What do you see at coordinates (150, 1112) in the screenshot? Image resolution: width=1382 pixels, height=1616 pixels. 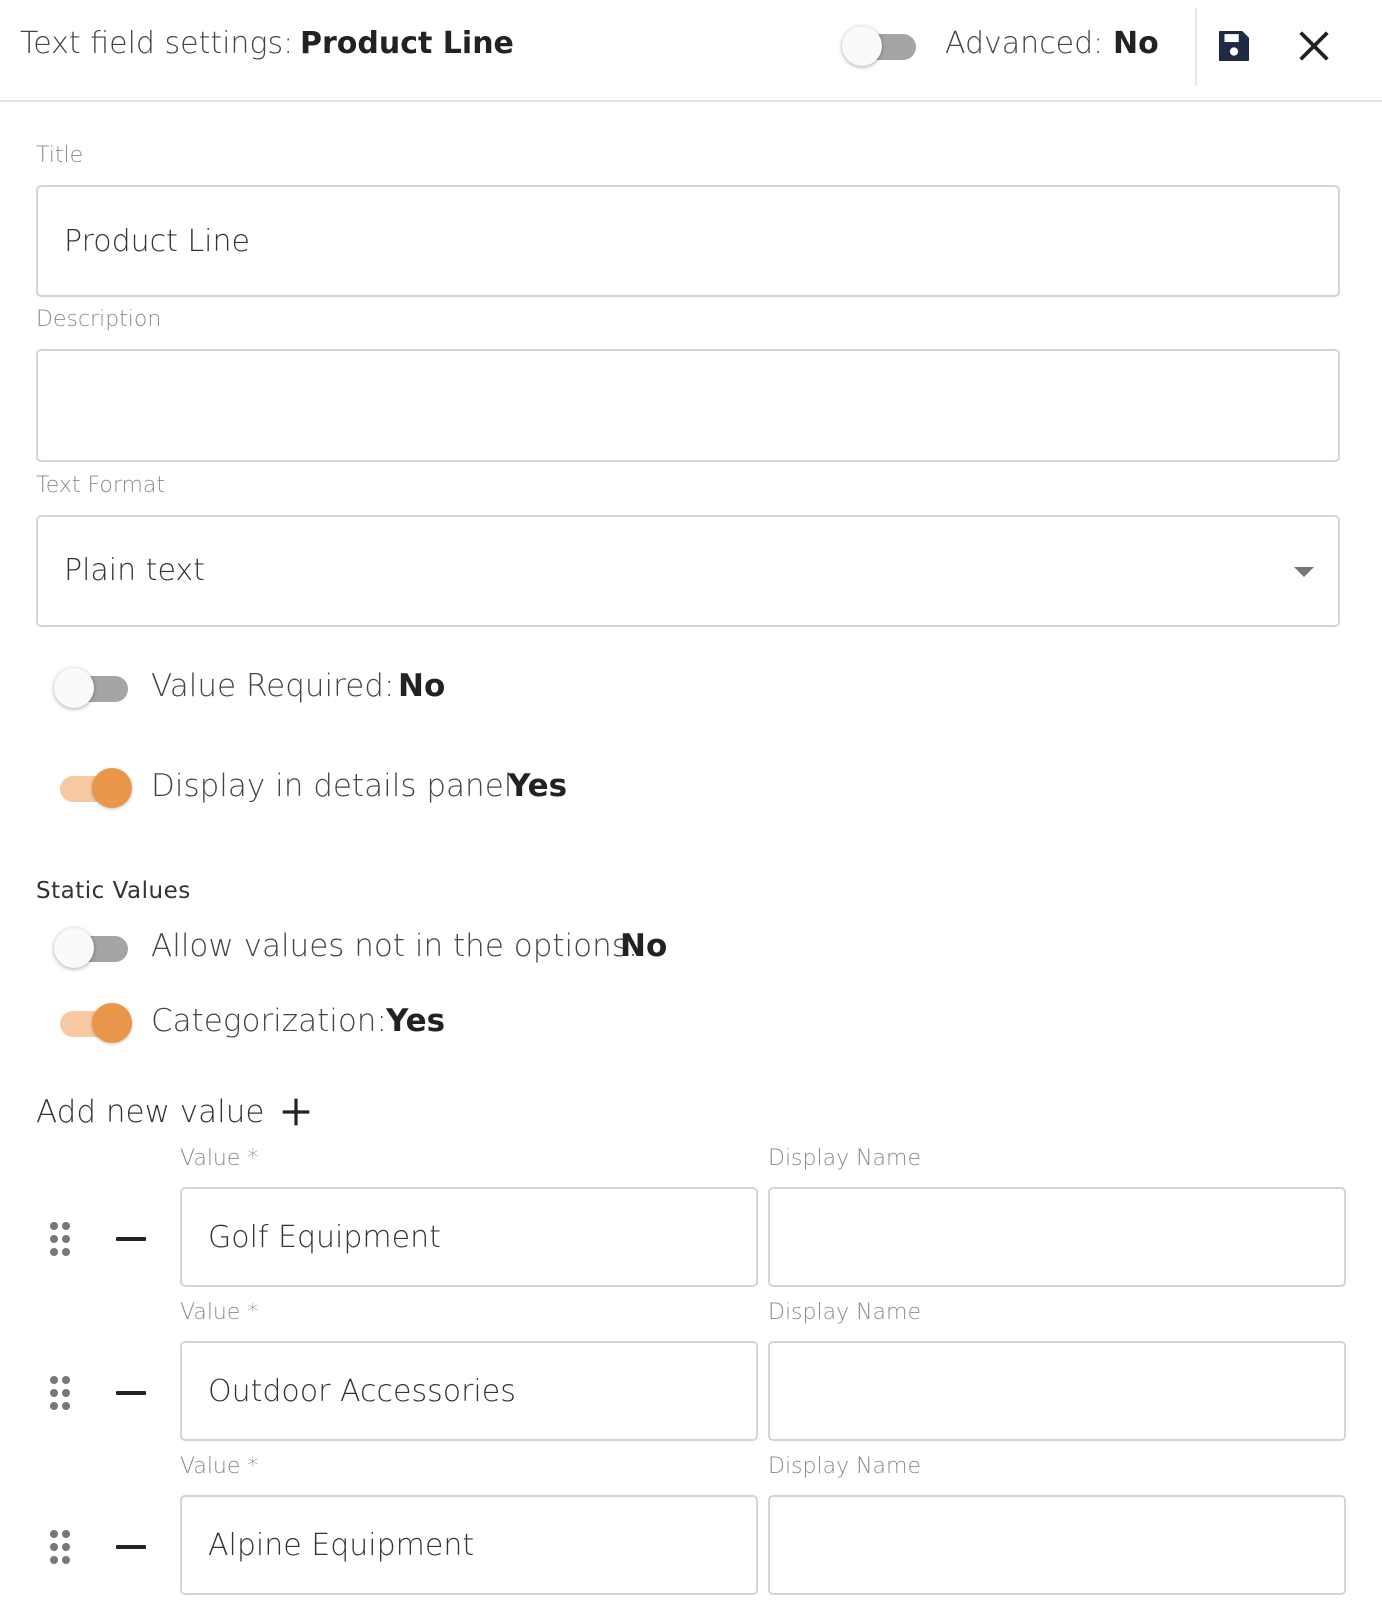 I see `add-new-value-label: Add new value` at bounding box center [150, 1112].